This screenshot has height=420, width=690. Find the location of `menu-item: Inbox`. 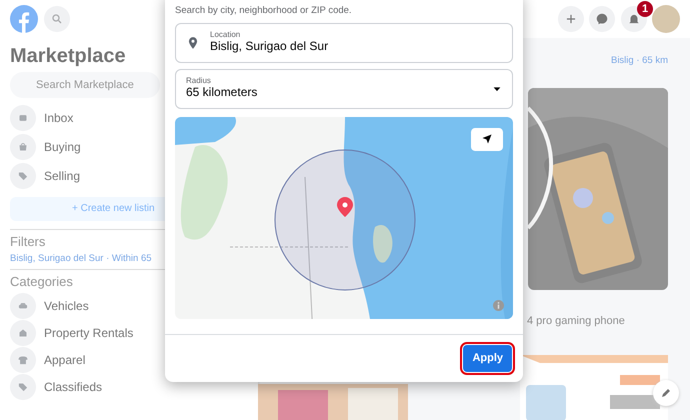

menu-item: Inbox is located at coordinates (59, 118).